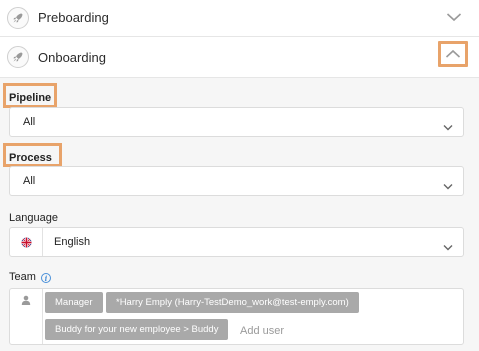 The image size is (479, 351). I want to click on user-icon, so click(26, 316).